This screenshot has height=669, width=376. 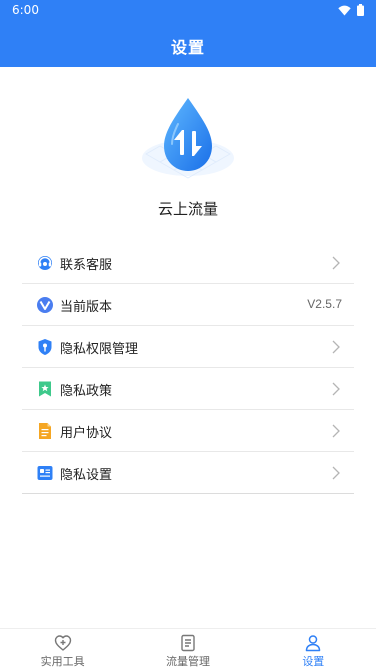 I want to click on app-bar: 设置, so click(x=188, y=44).